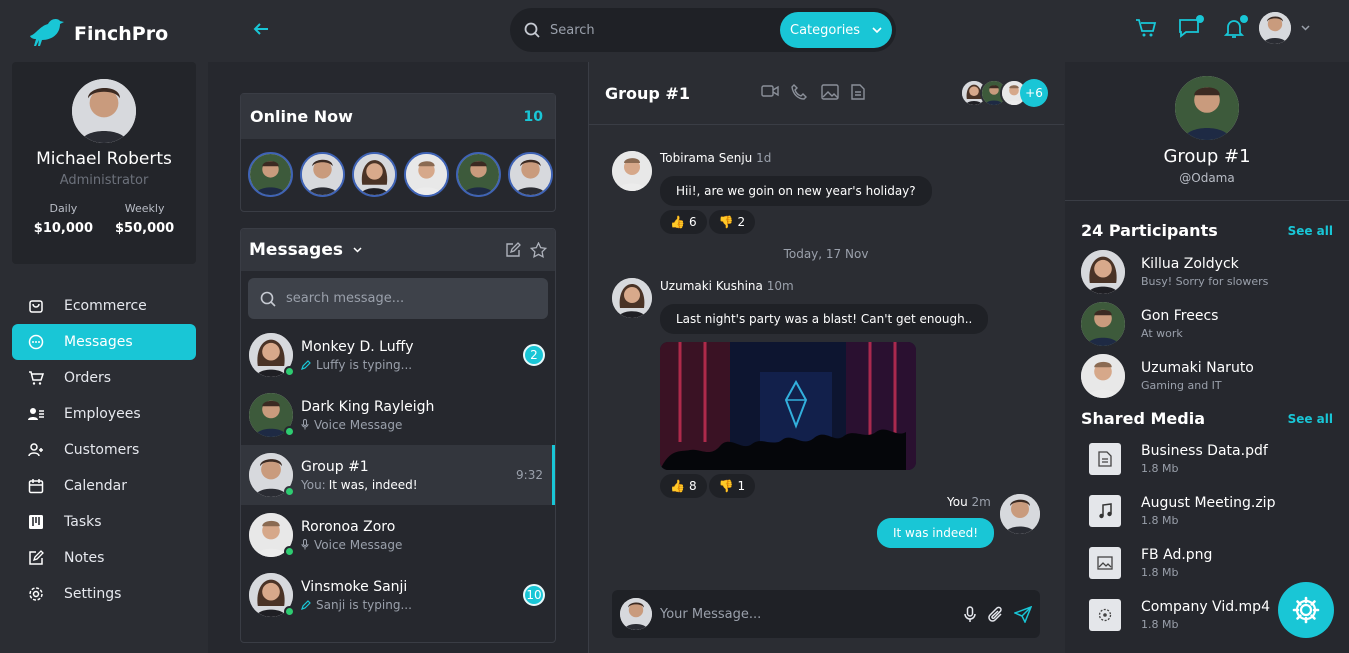 This screenshot has width=1349, height=653. Describe the element at coordinates (1207, 156) in the screenshot. I see `group-name: Group #1` at that location.